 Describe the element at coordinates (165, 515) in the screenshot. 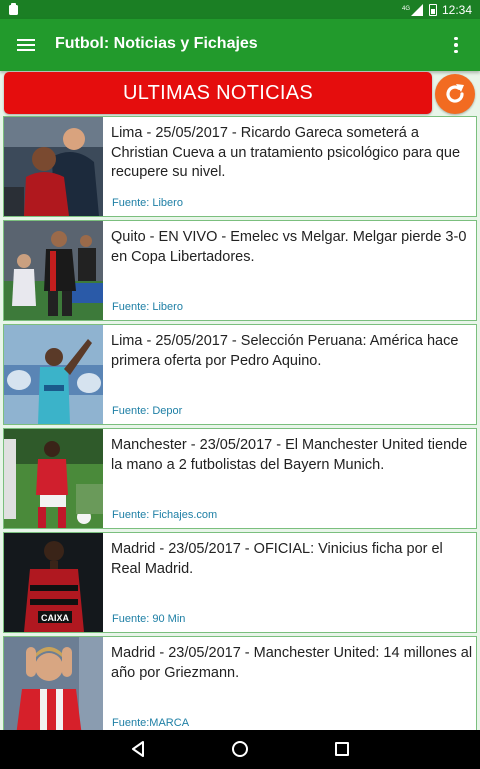

I see `news-source: Fuente: Fichajes.com` at that location.